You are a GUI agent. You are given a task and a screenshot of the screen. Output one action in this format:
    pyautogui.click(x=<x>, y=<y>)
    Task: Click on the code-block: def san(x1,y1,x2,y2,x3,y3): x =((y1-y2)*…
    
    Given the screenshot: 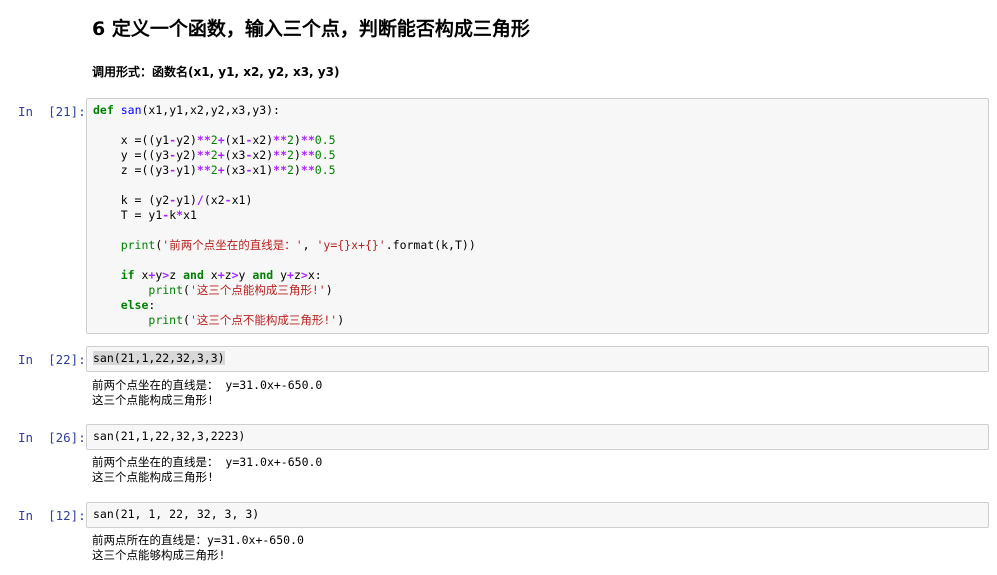 What is the action you would take?
    pyautogui.click(x=284, y=215)
    